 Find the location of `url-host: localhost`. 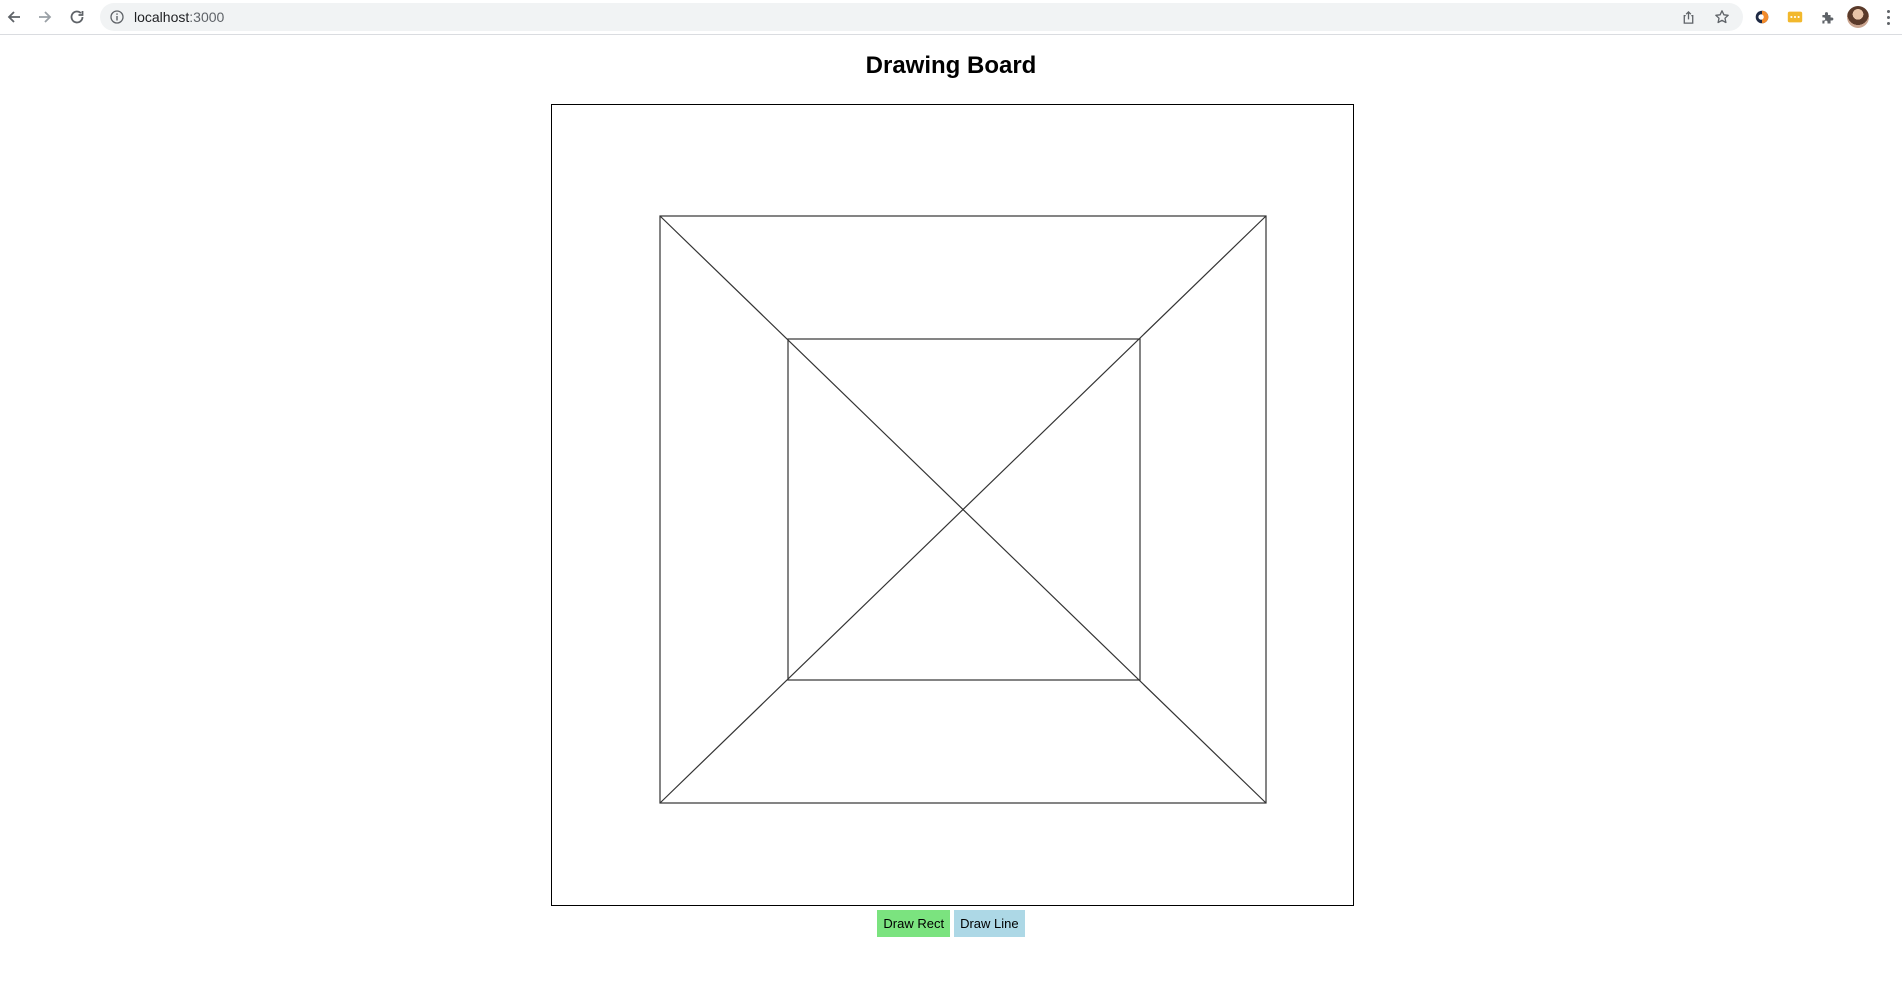

url-host: localhost is located at coordinates (162, 17).